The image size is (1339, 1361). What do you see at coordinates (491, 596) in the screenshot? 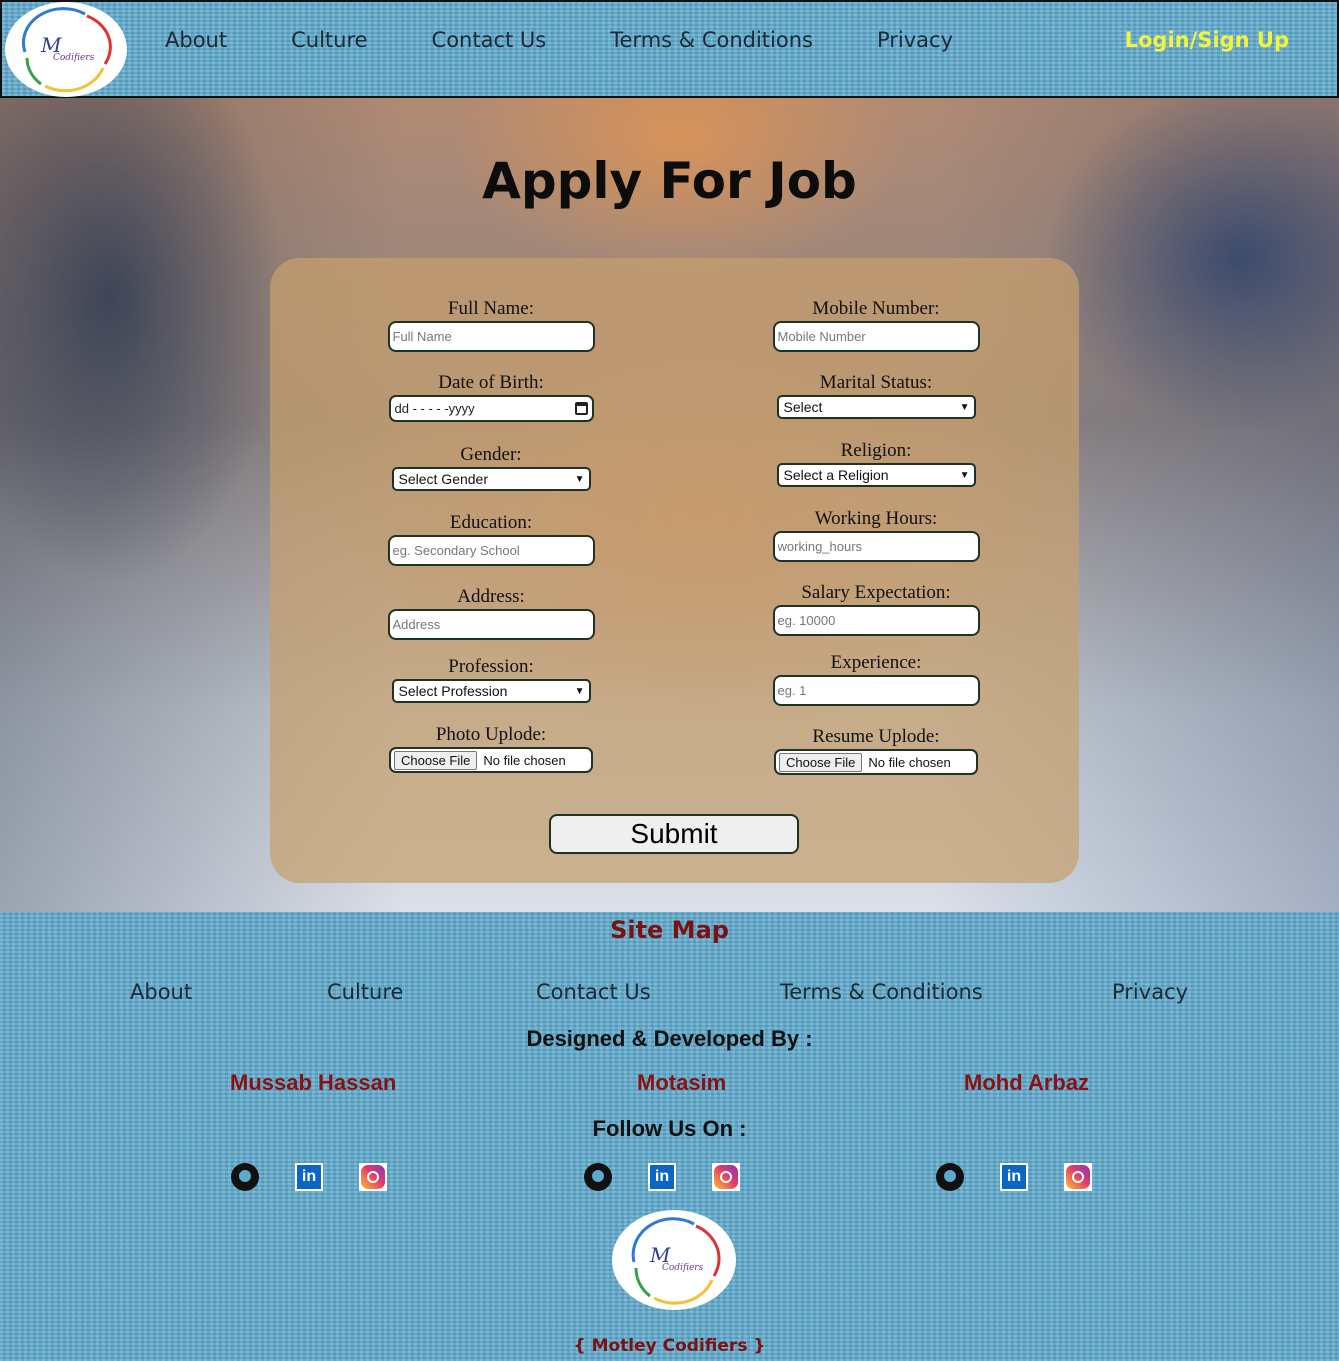
I see `address-label: Address:` at bounding box center [491, 596].